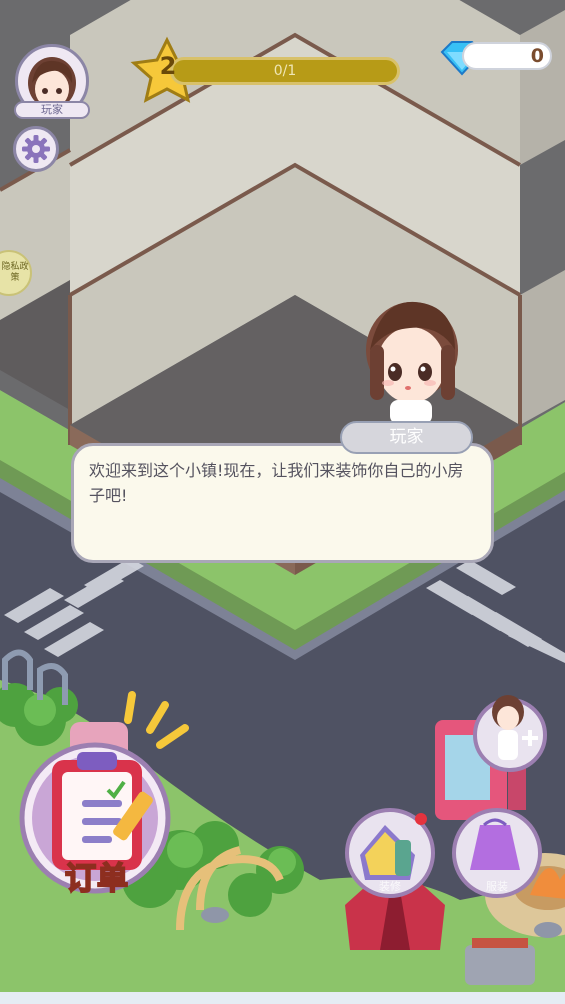 The width and height of the screenshot is (565, 1004). What do you see at coordinates (168, 66) in the screenshot?
I see `level-number: 2` at bounding box center [168, 66].